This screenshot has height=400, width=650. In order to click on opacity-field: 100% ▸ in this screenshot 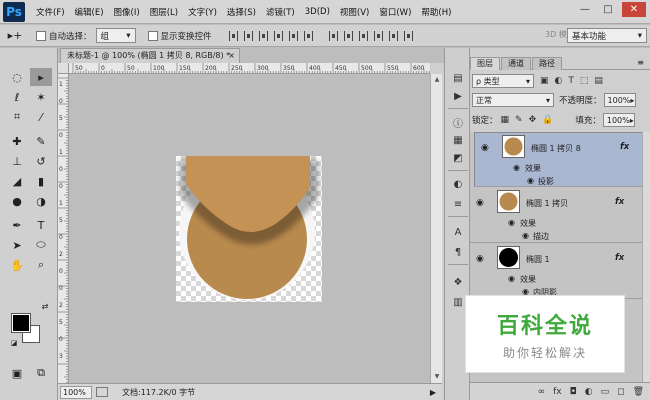, I will do `click(619, 100)`.